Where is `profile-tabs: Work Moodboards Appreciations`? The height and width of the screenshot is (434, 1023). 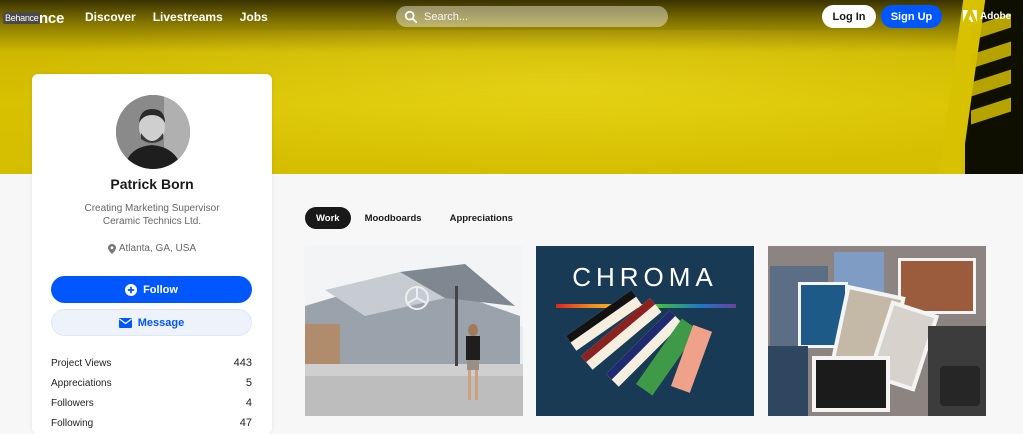 profile-tabs: Work Moodboards Appreciations is located at coordinates (416, 218).